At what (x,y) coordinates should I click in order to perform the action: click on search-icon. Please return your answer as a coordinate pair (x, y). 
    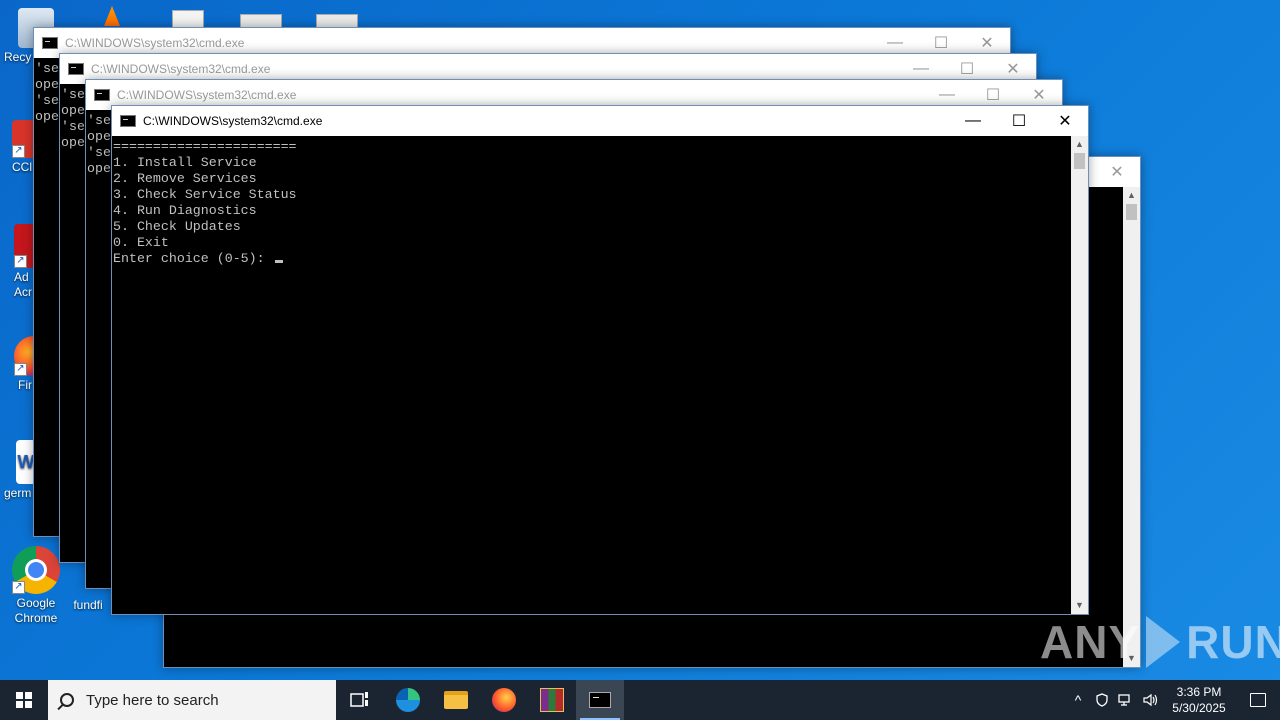
    Looking at the image, I should click on (67, 700).